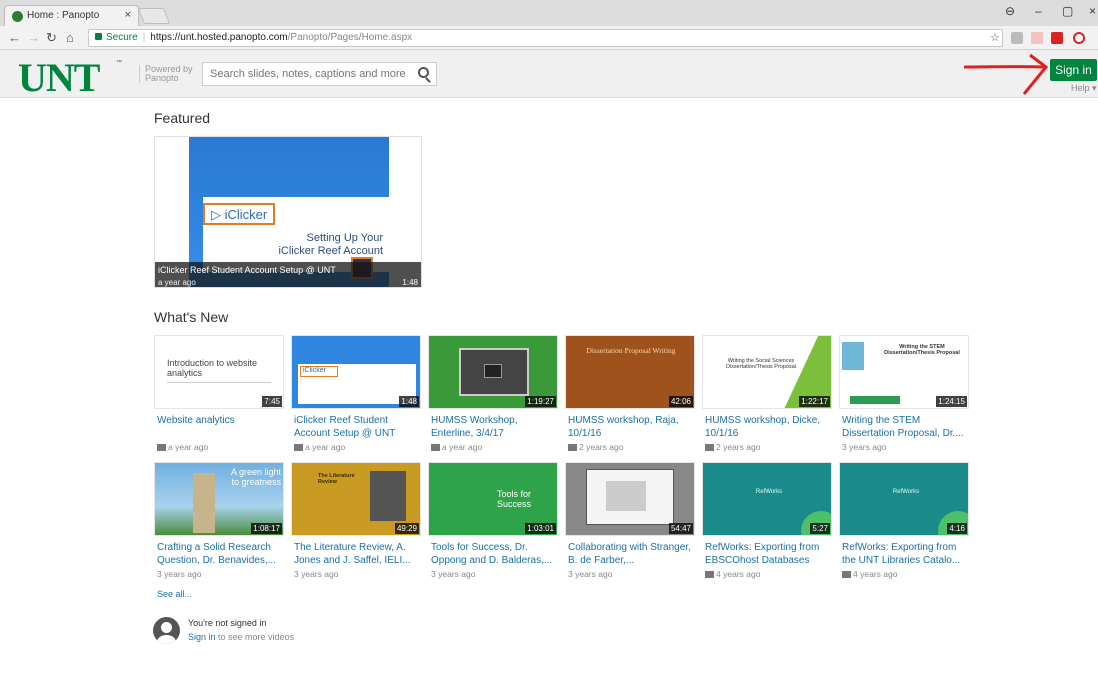 The height and width of the screenshot is (675, 1098). What do you see at coordinates (1010, 11) in the screenshot?
I see `profile-icon: ⊖` at bounding box center [1010, 11].